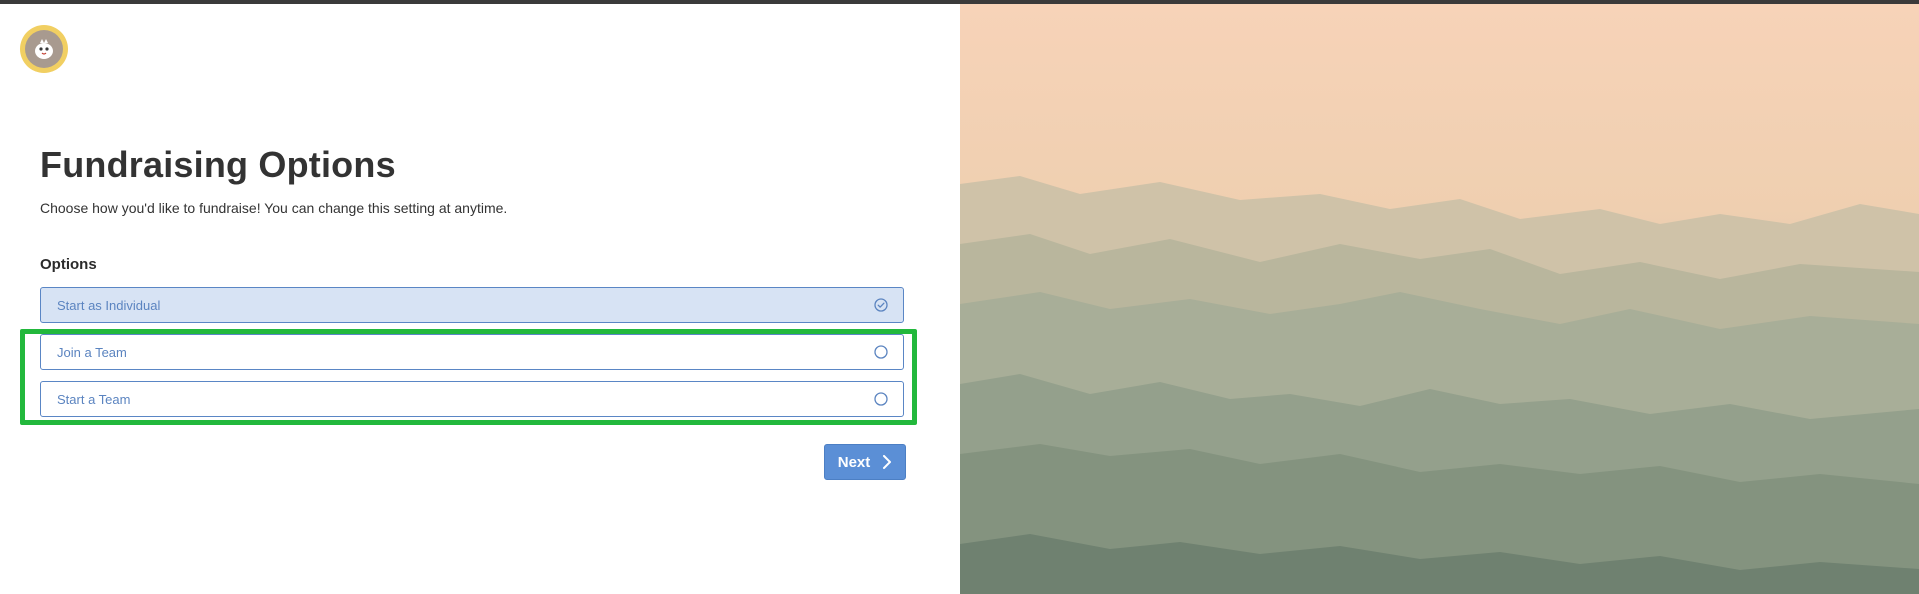 This screenshot has height=594, width=1919. I want to click on check-circle-icon, so click(881, 305).